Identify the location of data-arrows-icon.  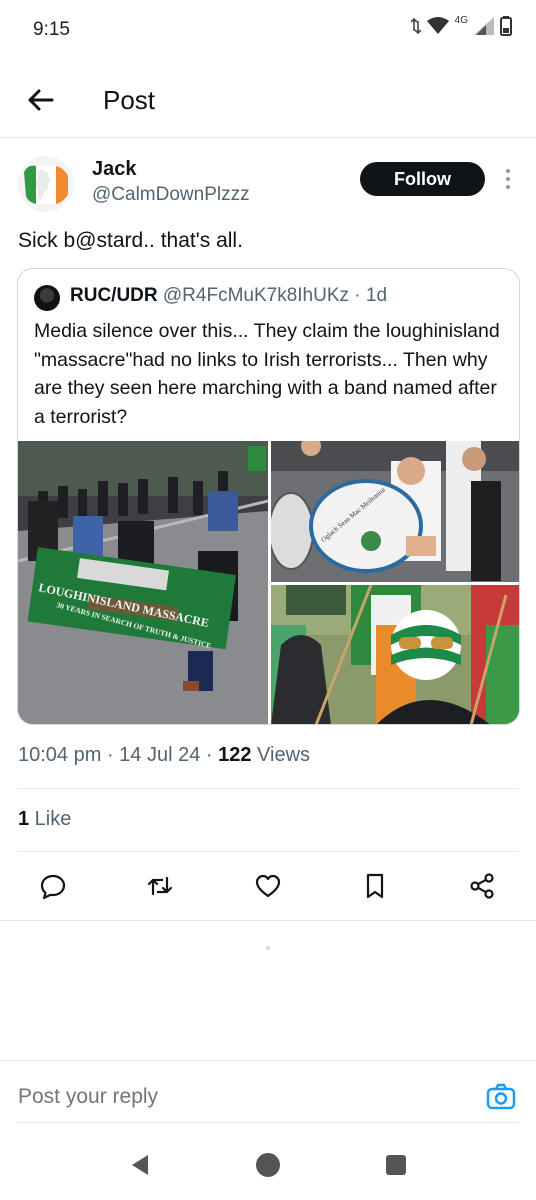
(415, 26).